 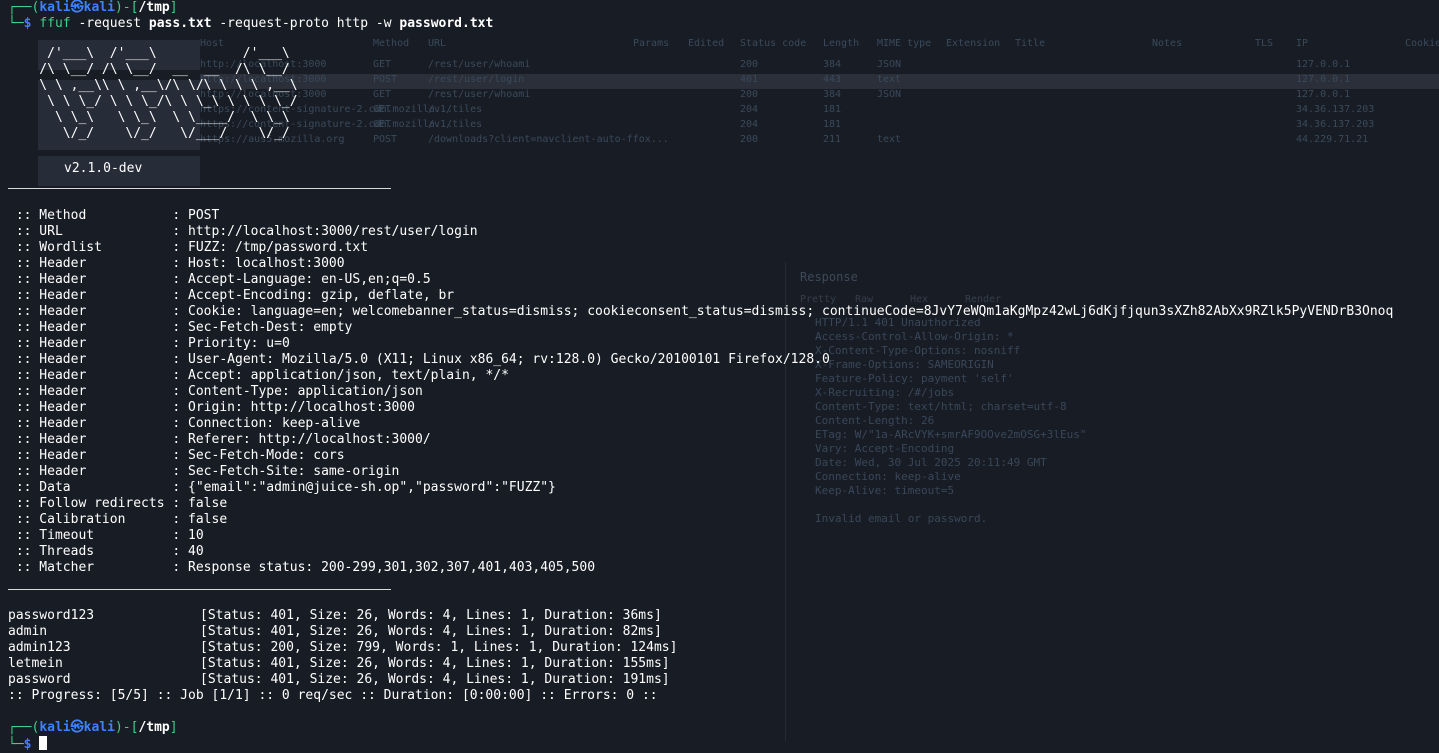 I want to click on config-value: : http://localhost:3000/rest/user/login, so click(x=325, y=231).